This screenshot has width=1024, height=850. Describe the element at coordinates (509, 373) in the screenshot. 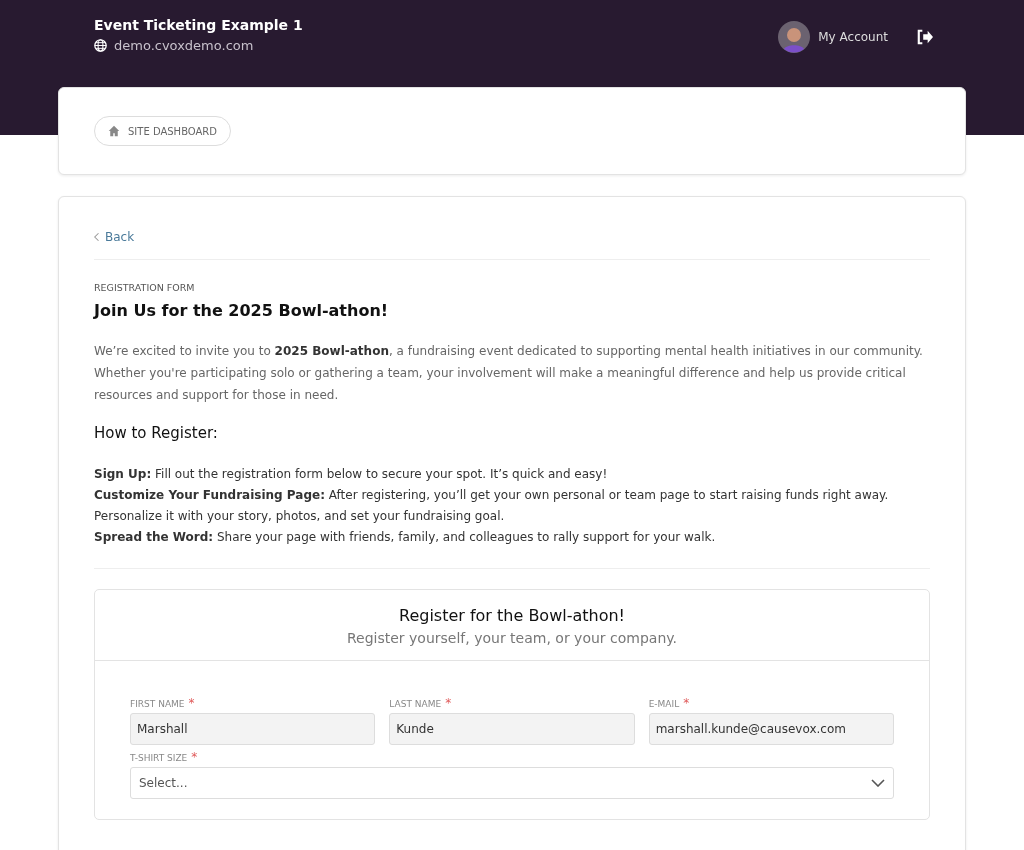

I see `intro-paragraph: We’re excited to invite you to 2025 Bowl-athon, a fundraising event dedicated to supporting mental health initiatives in our community. Whether you're participating solo or gathering a team, your involvement will make a meaningful difference and help us provide critical resources and support for those in need.` at that location.